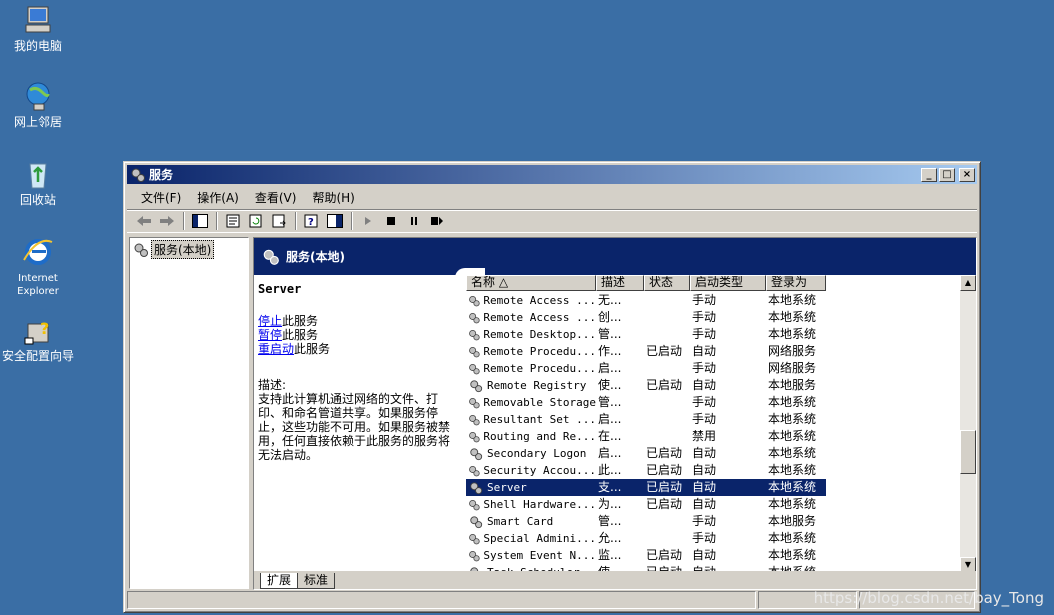  I want to click on restart-service-link: 重启动, so click(276, 349).